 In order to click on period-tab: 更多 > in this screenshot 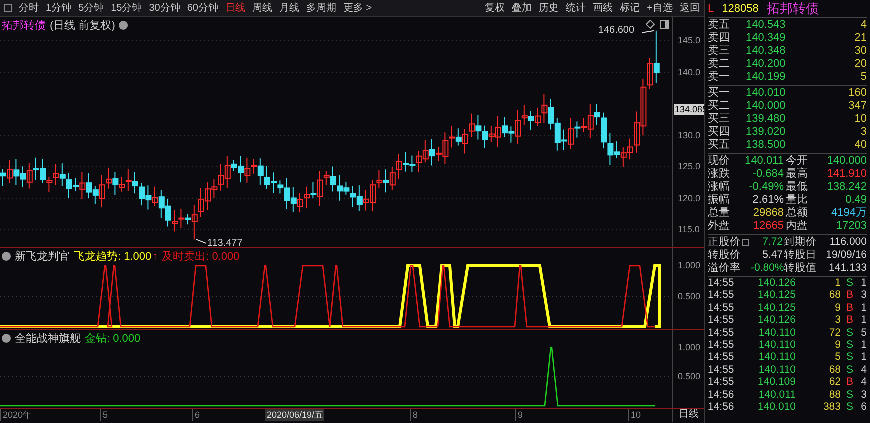, I will do `click(358, 8)`.